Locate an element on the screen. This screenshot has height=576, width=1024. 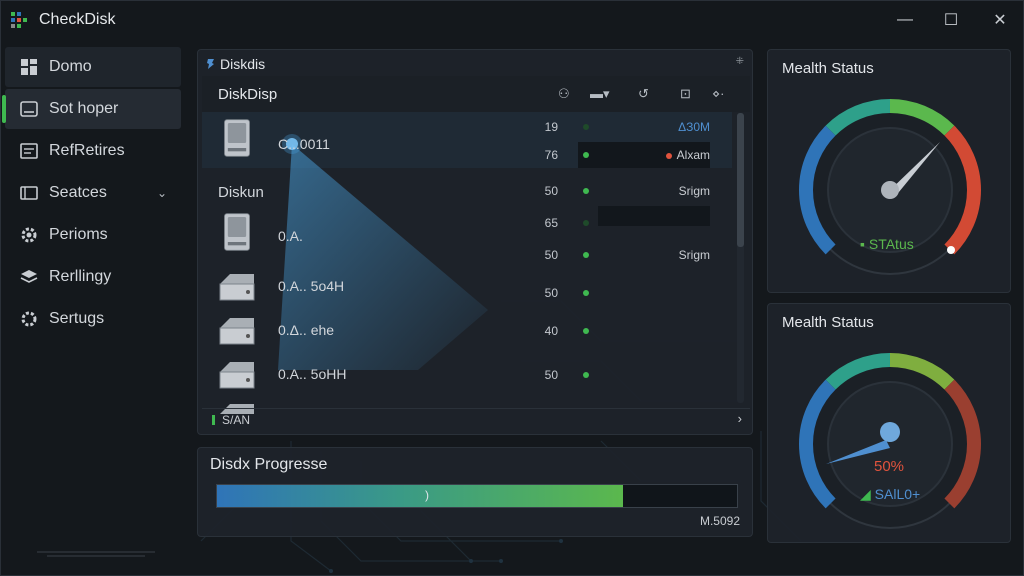
sidebar-item-seatces: Seatces ⌄ is located at coordinates (93, 193).